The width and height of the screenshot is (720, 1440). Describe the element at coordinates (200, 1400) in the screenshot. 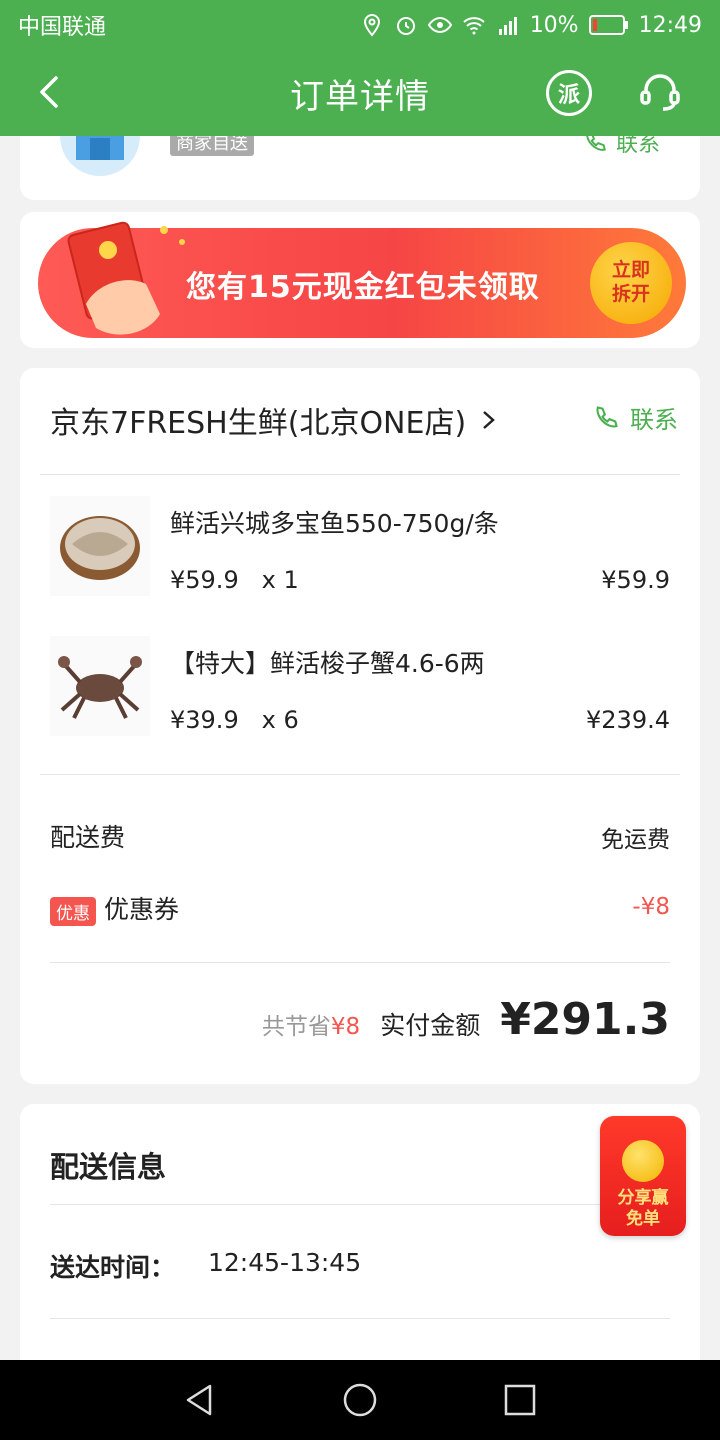

I see `nav-back-icon` at that location.